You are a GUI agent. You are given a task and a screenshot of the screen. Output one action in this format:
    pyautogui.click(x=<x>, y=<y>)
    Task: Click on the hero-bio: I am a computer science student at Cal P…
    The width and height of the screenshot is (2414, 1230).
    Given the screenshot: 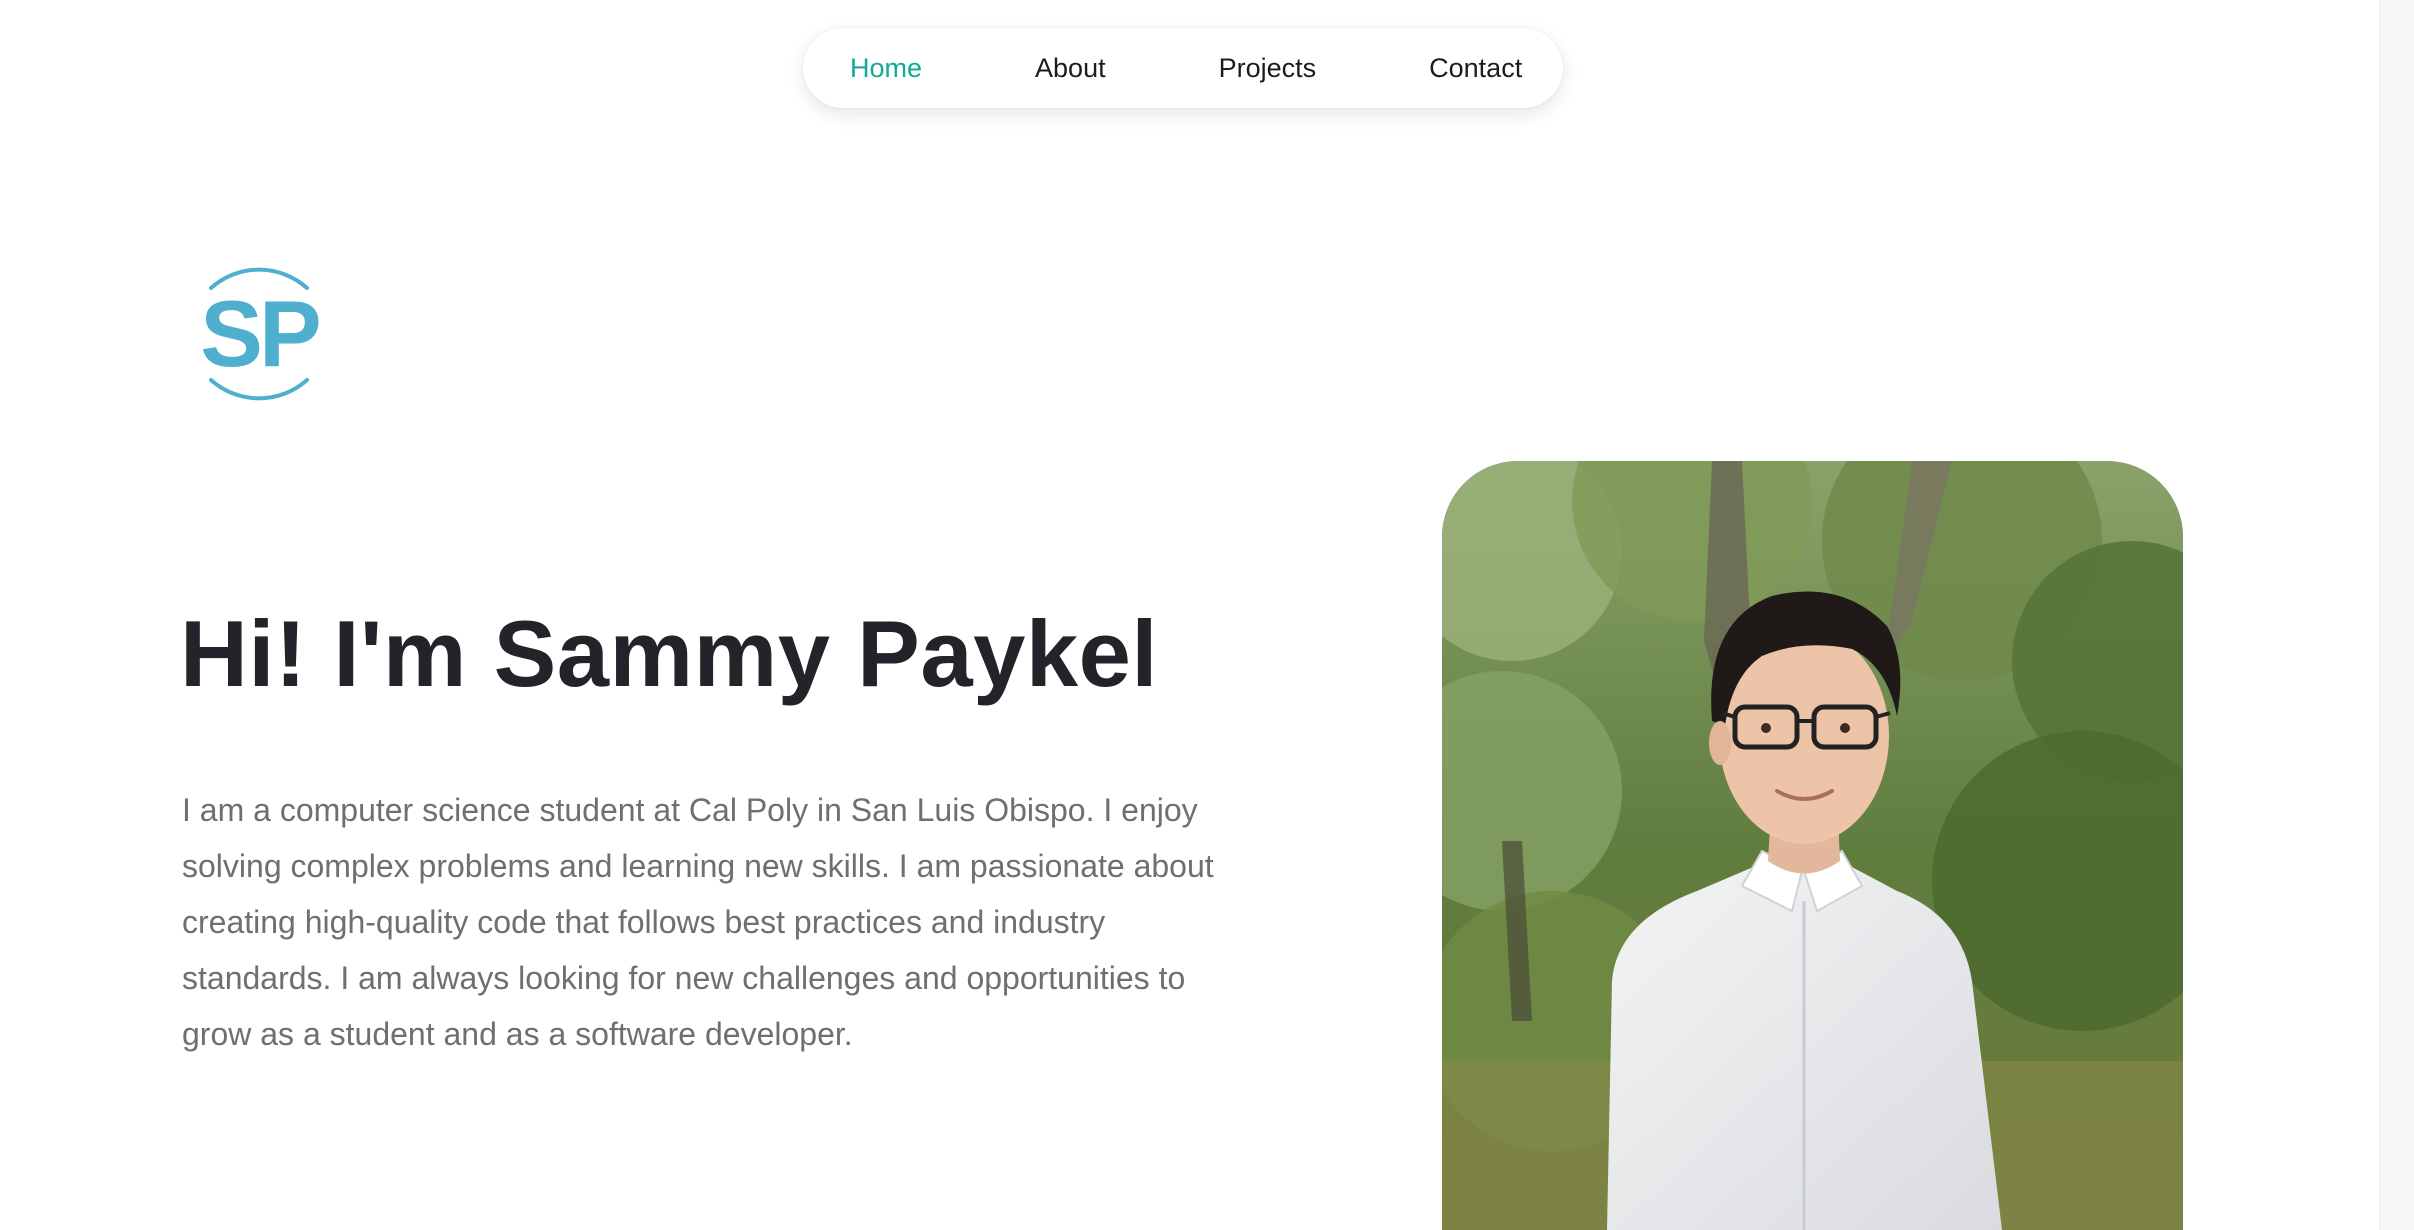 What is the action you would take?
    pyautogui.click(x=698, y=922)
    